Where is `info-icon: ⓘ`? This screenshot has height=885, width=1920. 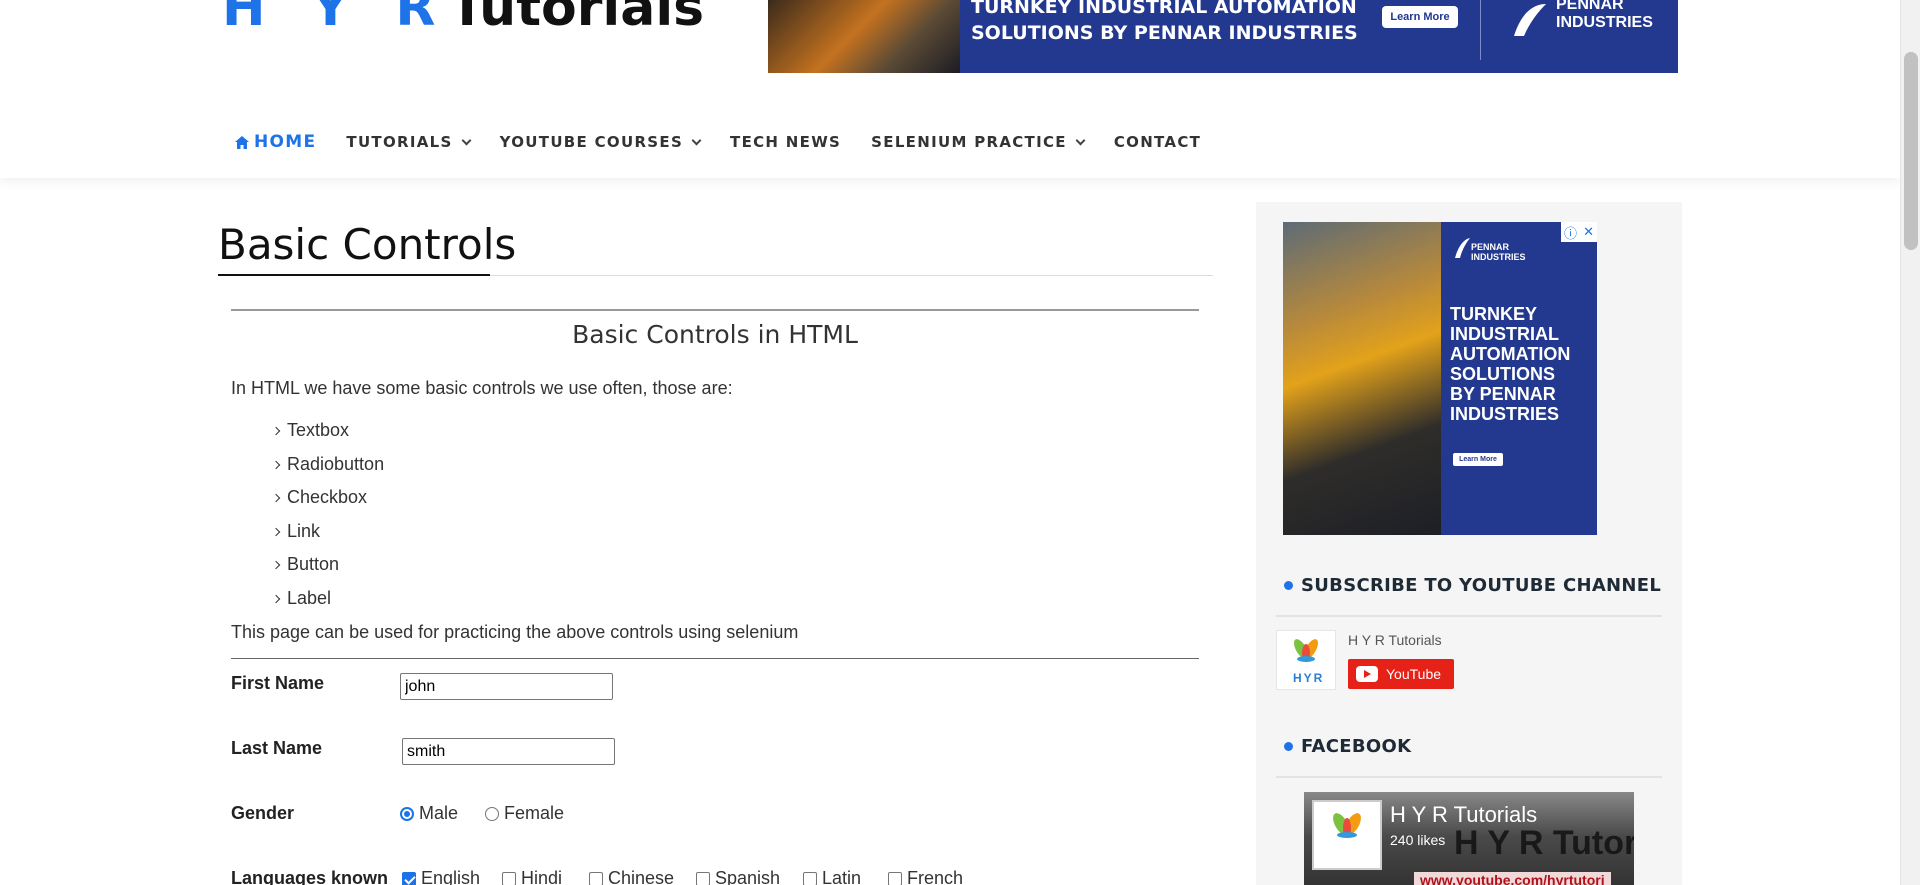
info-icon: ⓘ is located at coordinates (1570, 232).